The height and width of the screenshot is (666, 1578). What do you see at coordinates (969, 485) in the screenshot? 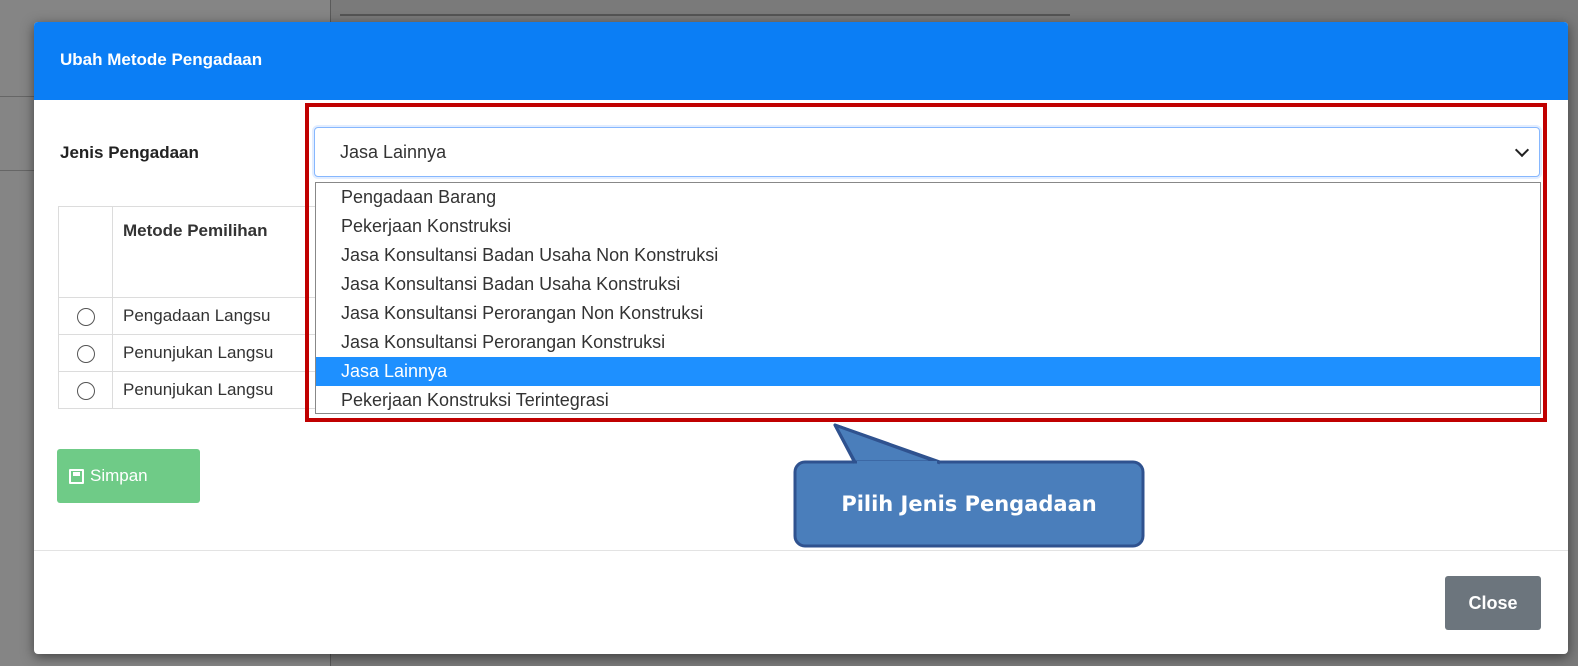
I see `callout-shape` at bounding box center [969, 485].